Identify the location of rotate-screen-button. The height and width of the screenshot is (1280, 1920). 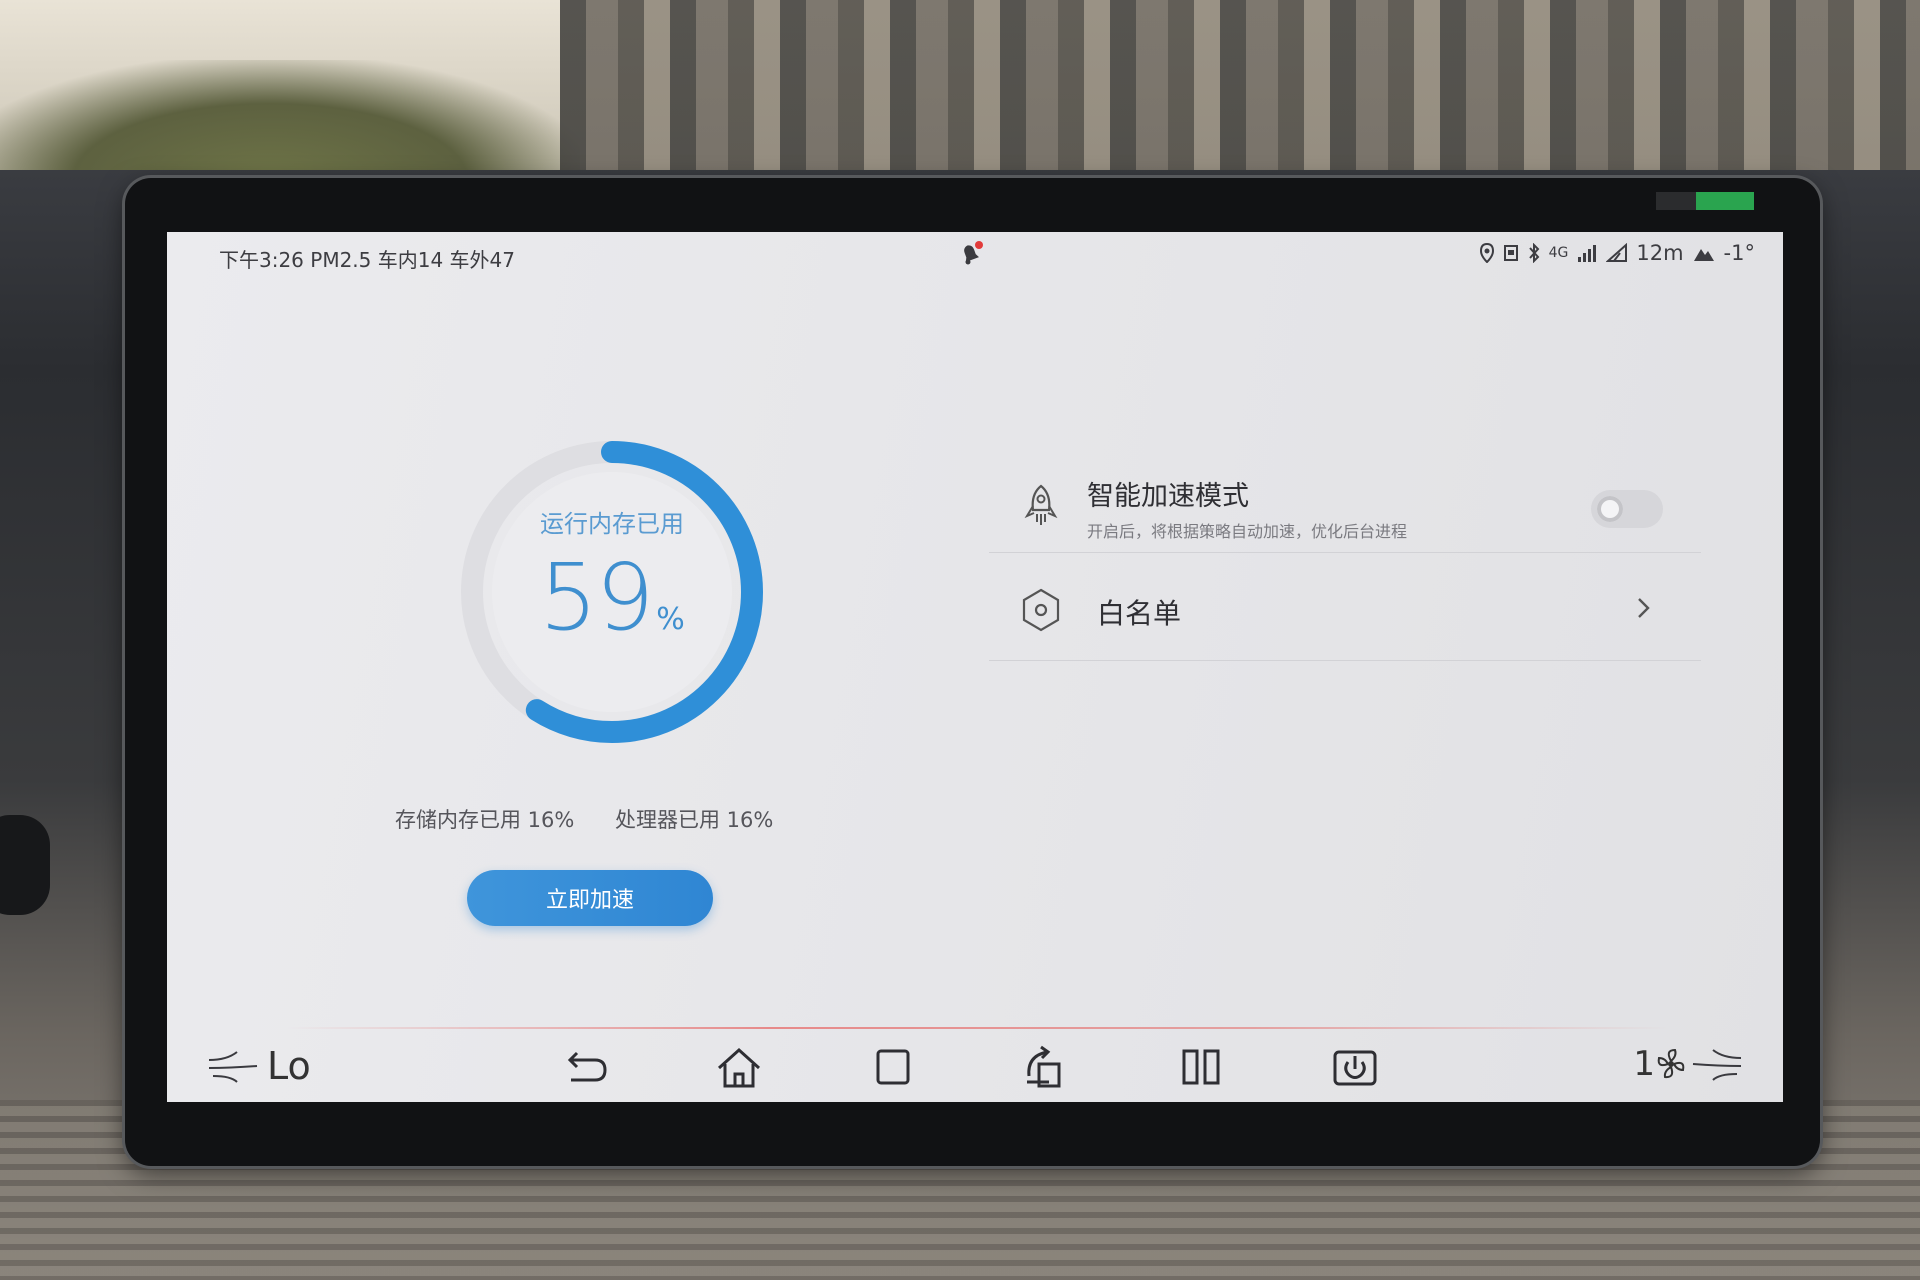
(1047, 1067).